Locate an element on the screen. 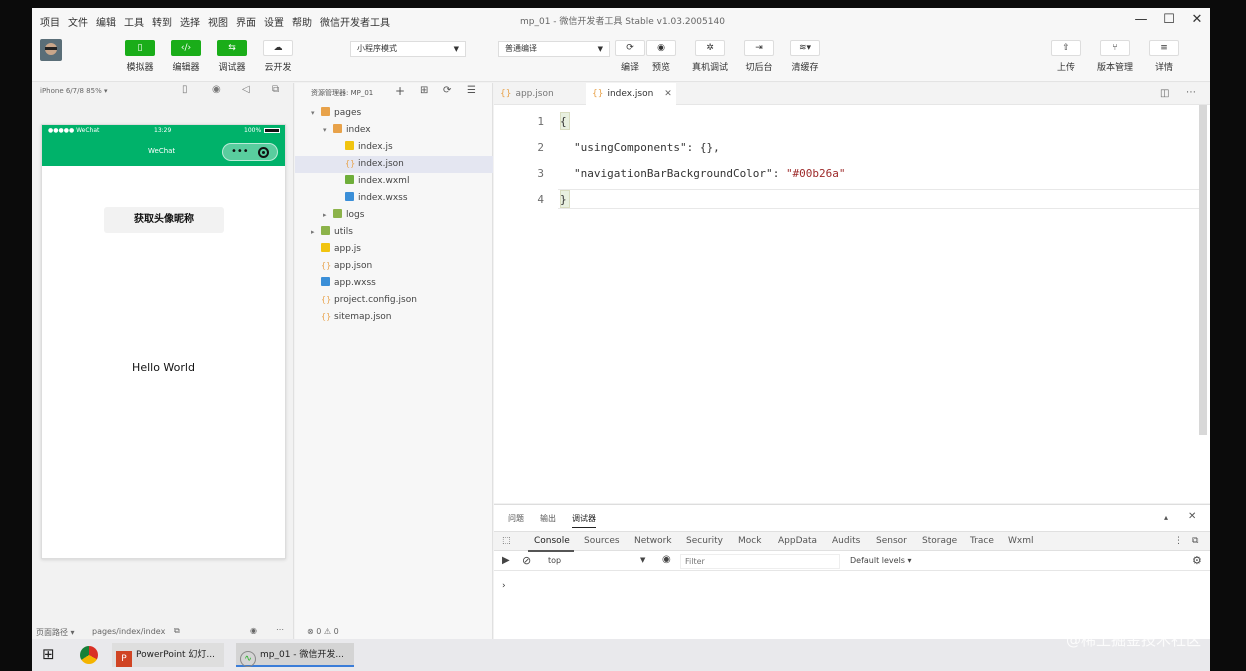 This screenshot has width=1246, height=671. windows-start-icon: ⊞ is located at coordinates (48, 654).